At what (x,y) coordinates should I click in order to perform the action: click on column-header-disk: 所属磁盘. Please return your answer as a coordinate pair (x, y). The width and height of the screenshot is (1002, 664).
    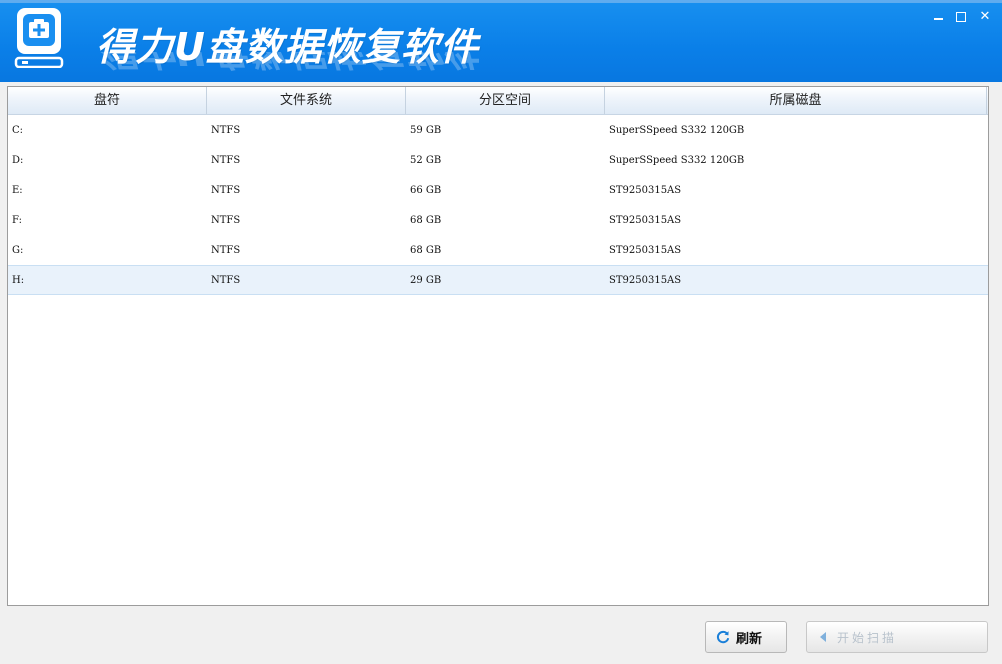
    Looking at the image, I should click on (796, 100).